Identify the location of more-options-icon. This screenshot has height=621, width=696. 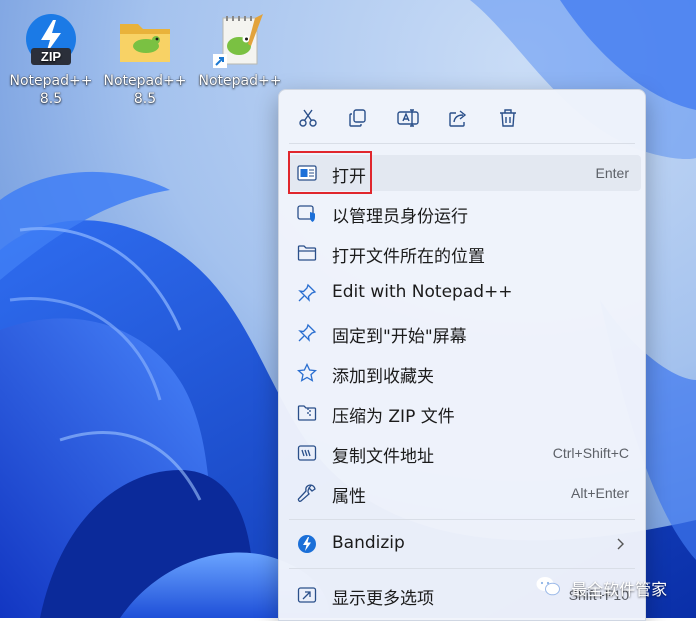
(307, 595).